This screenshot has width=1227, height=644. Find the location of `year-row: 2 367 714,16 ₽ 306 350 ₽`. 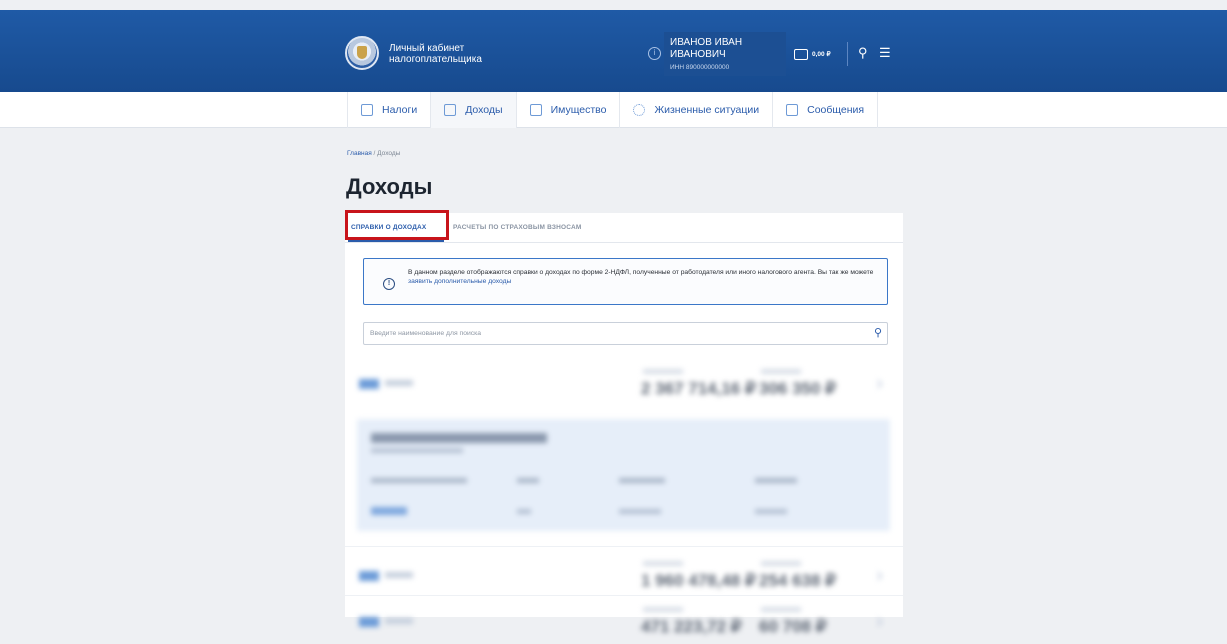

year-row: 2 367 714,16 ₽ 306 350 ₽ is located at coordinates (624, 383).